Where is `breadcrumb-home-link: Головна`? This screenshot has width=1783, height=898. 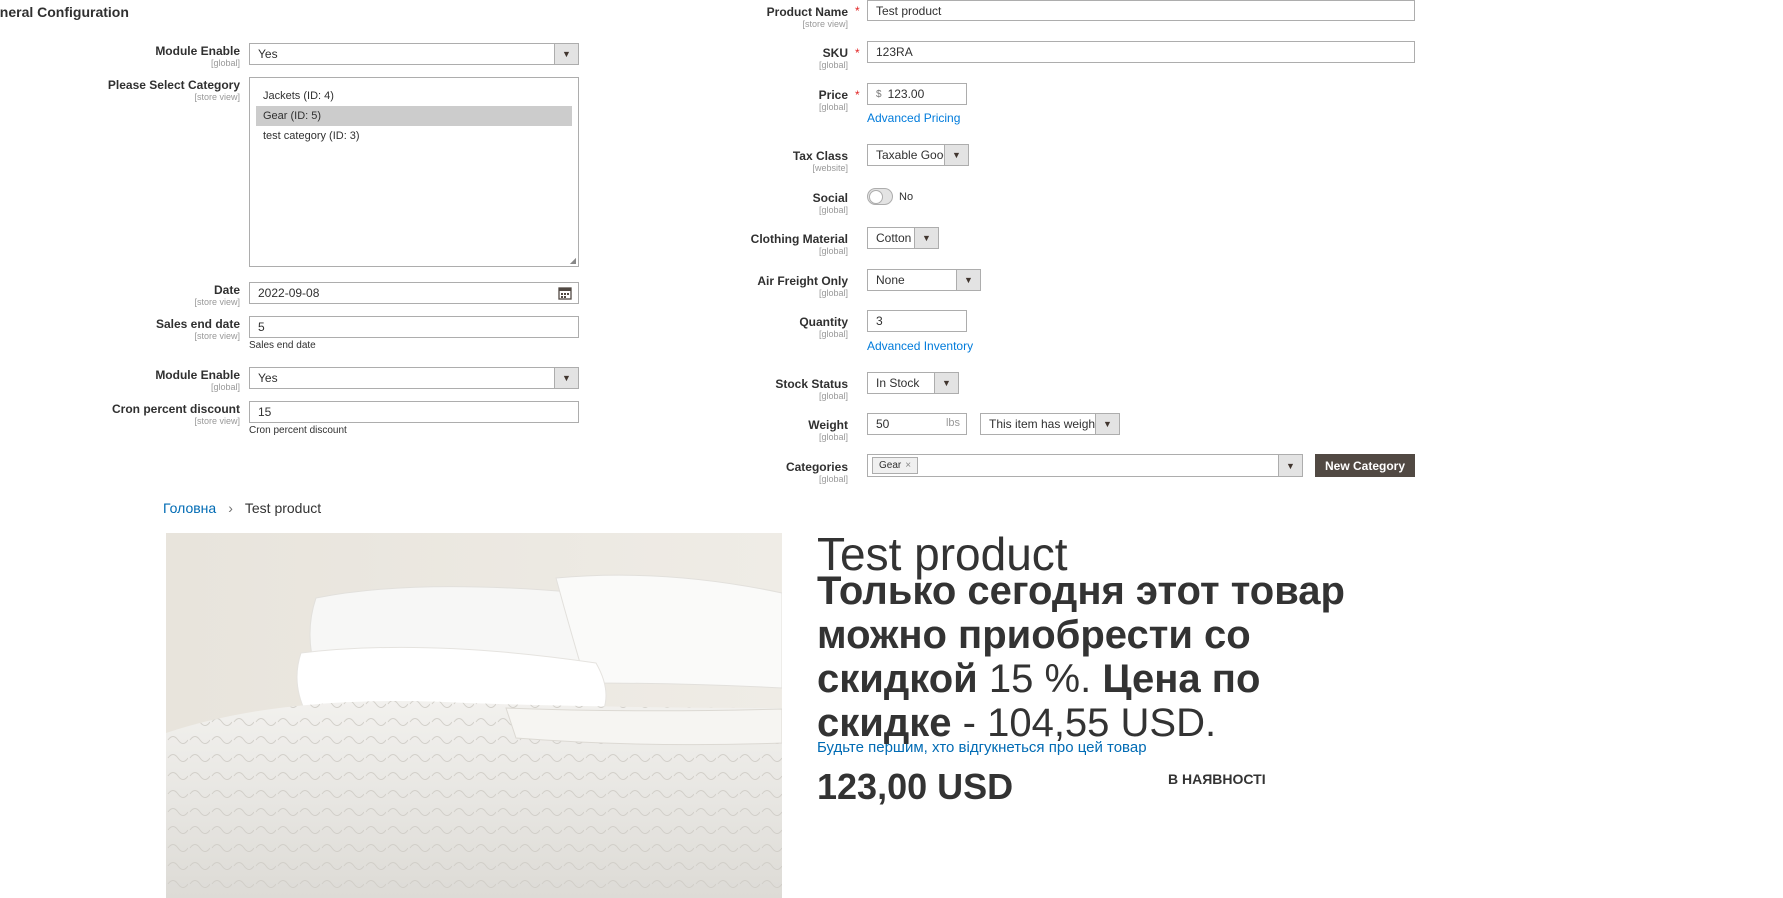
breadcrumb-home-link: Головна is located at coordinates (189, 508).